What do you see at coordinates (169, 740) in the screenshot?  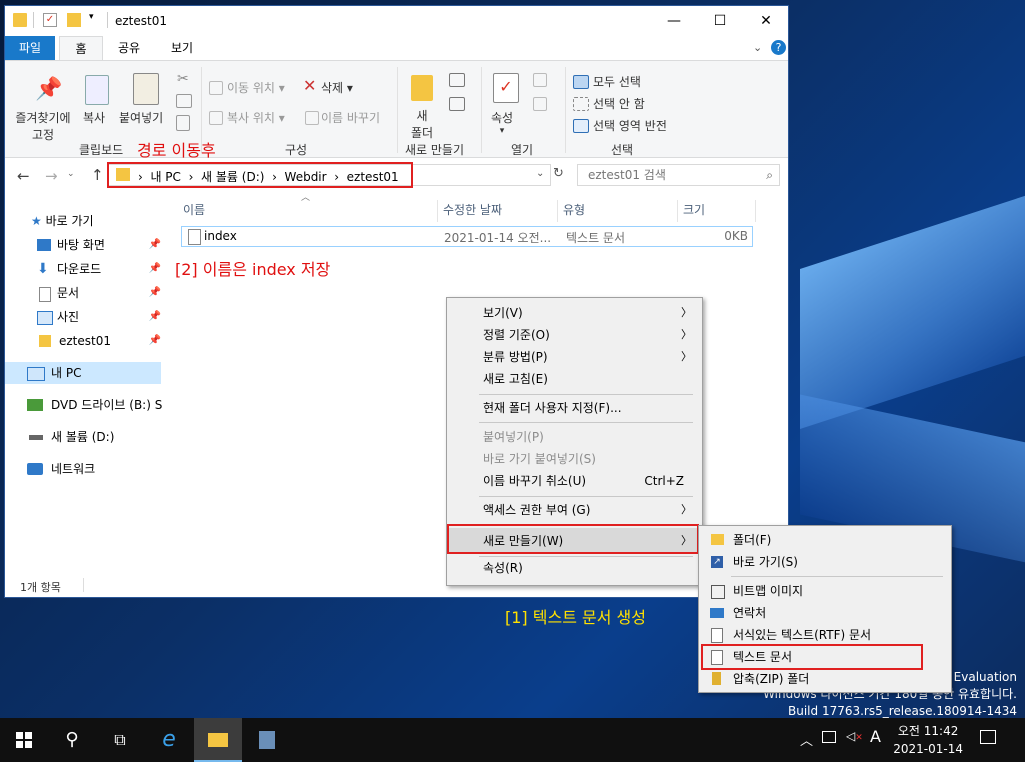 I see `internet-explorer-button: e` at bounding box center [169, 740].